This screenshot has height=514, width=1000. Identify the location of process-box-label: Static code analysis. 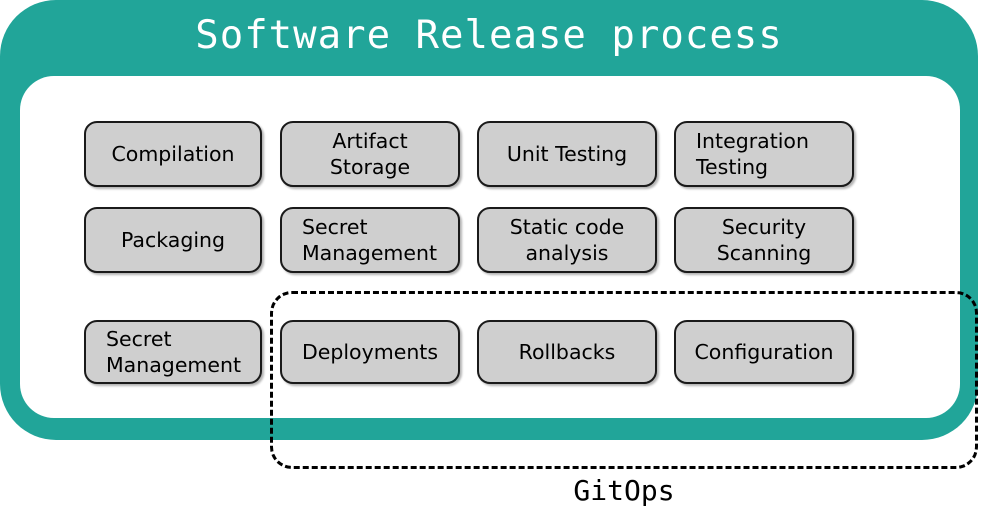
(567, 240).